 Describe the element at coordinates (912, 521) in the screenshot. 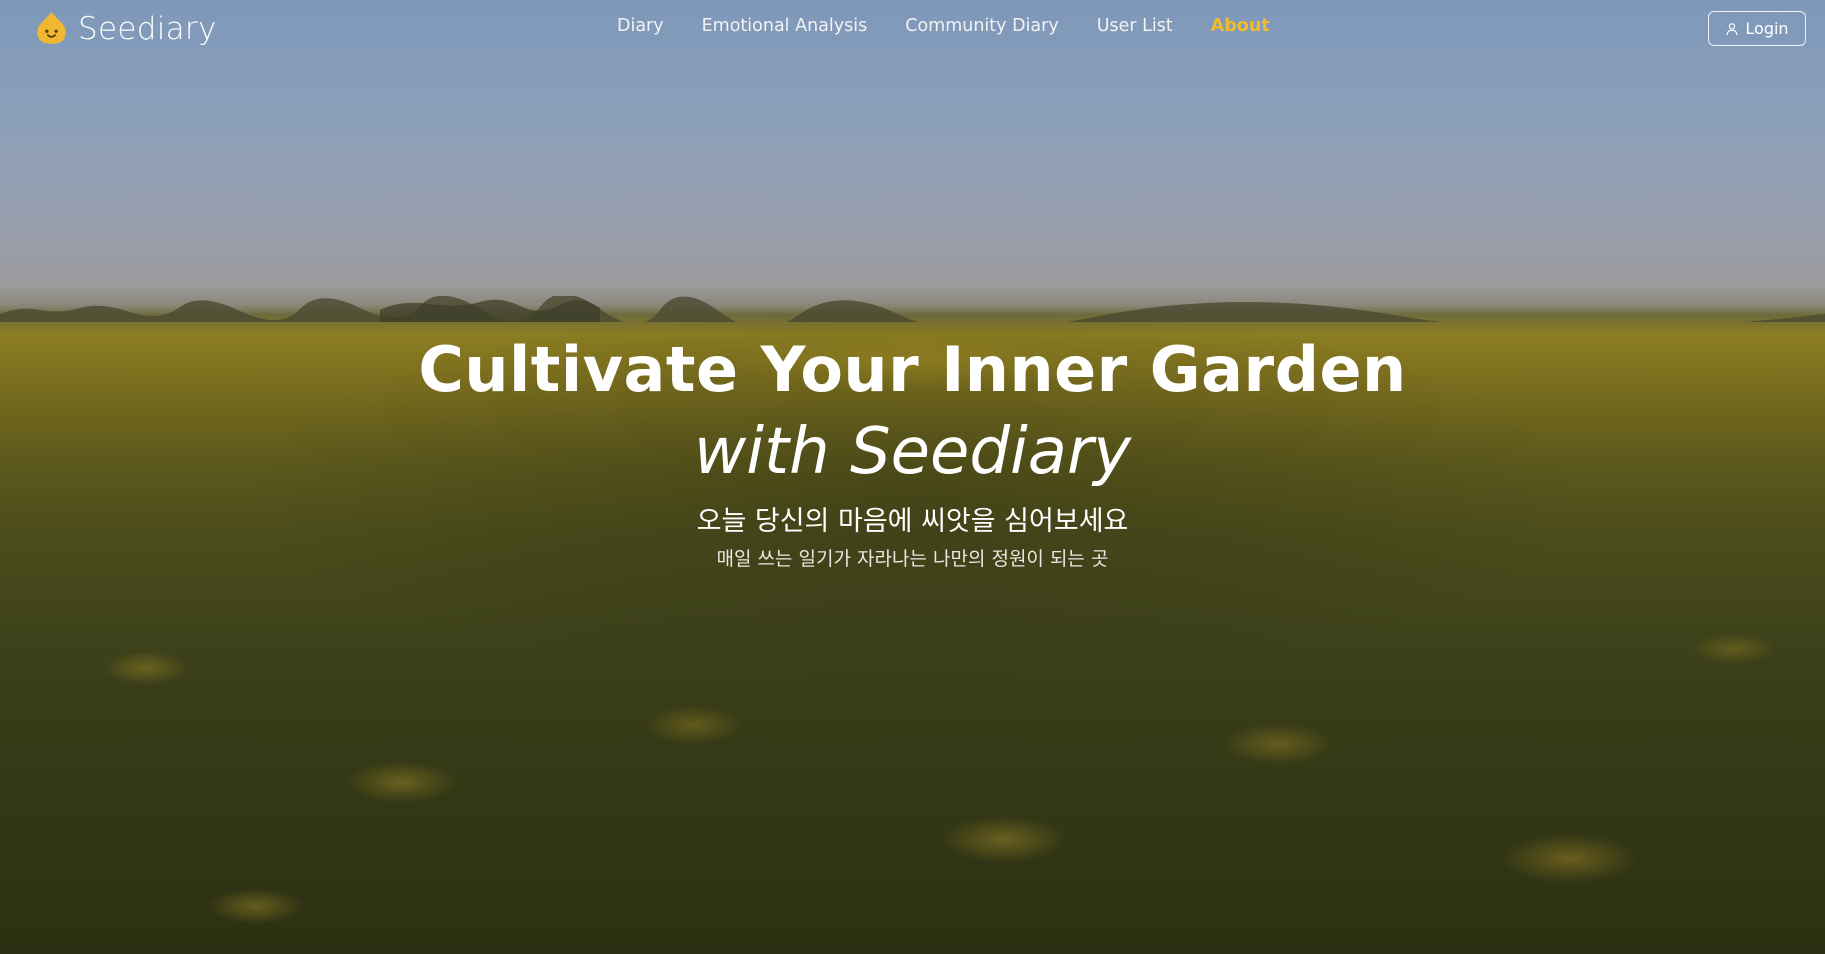

I see `hero-tagline: 오늘 당신의 마음에 씨앗을 심어보세요` at that location.